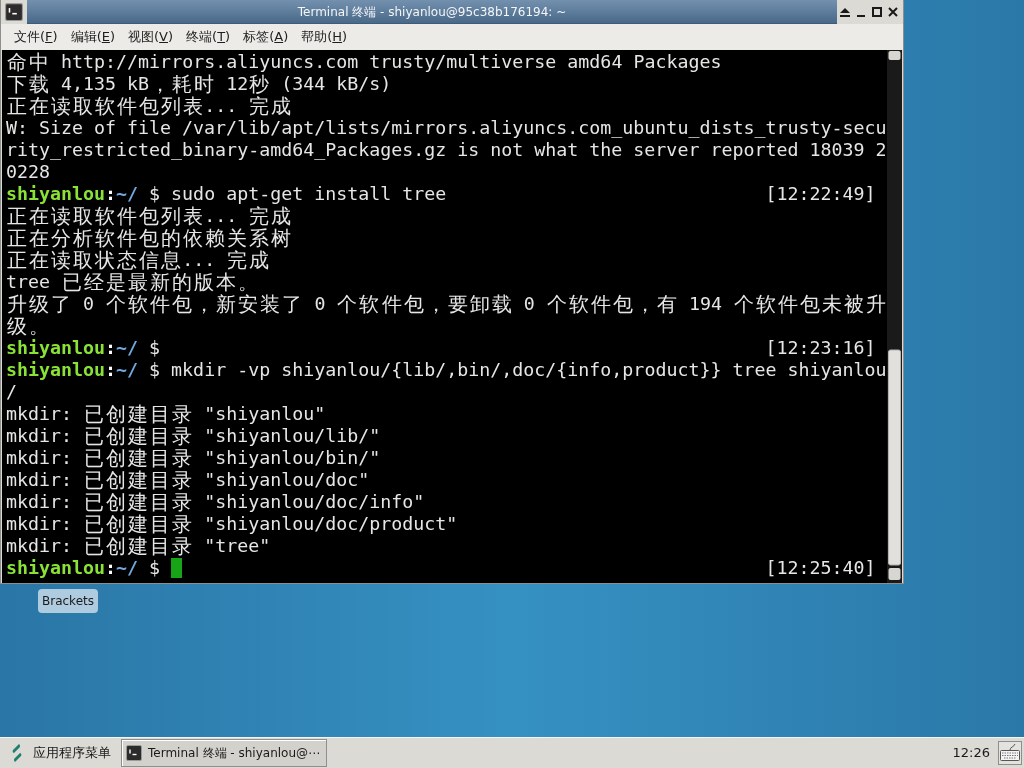 The image size is (1024, 768). What do you see at coordinates (17, 753) in the screenshot?
I see `leaf-icon` at bounding box center [17, 753].